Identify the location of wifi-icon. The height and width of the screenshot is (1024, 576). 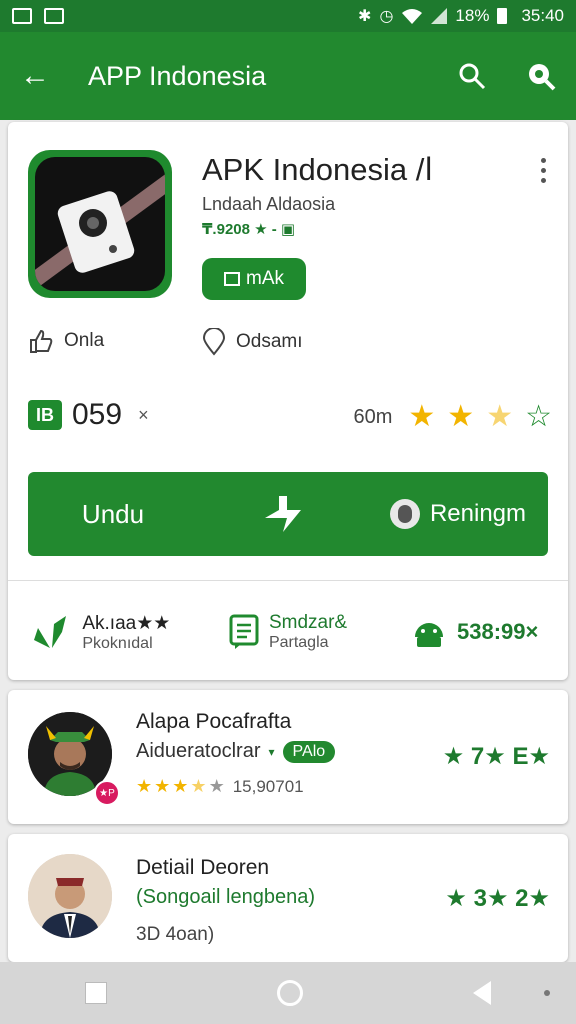
(412, 16).